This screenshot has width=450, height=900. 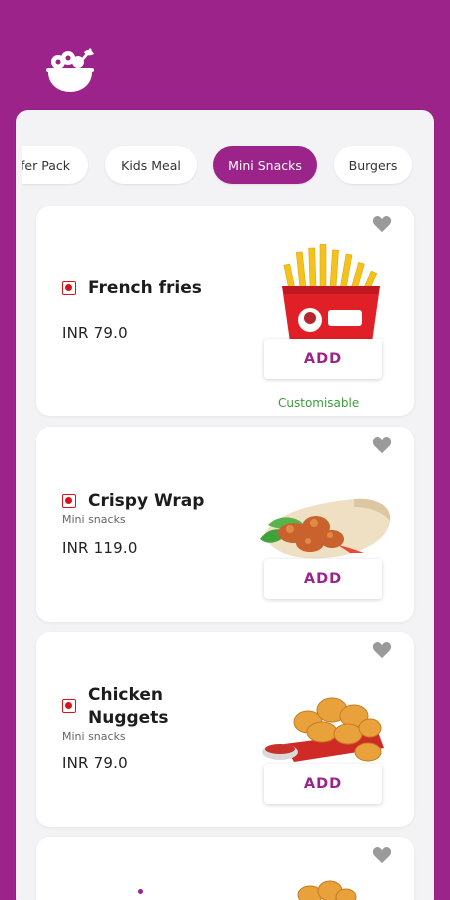 What do you see at coordinates (323, 729) in the screenshot?
I see `chicken-nuggets-image` at bounding box center [323, 729].